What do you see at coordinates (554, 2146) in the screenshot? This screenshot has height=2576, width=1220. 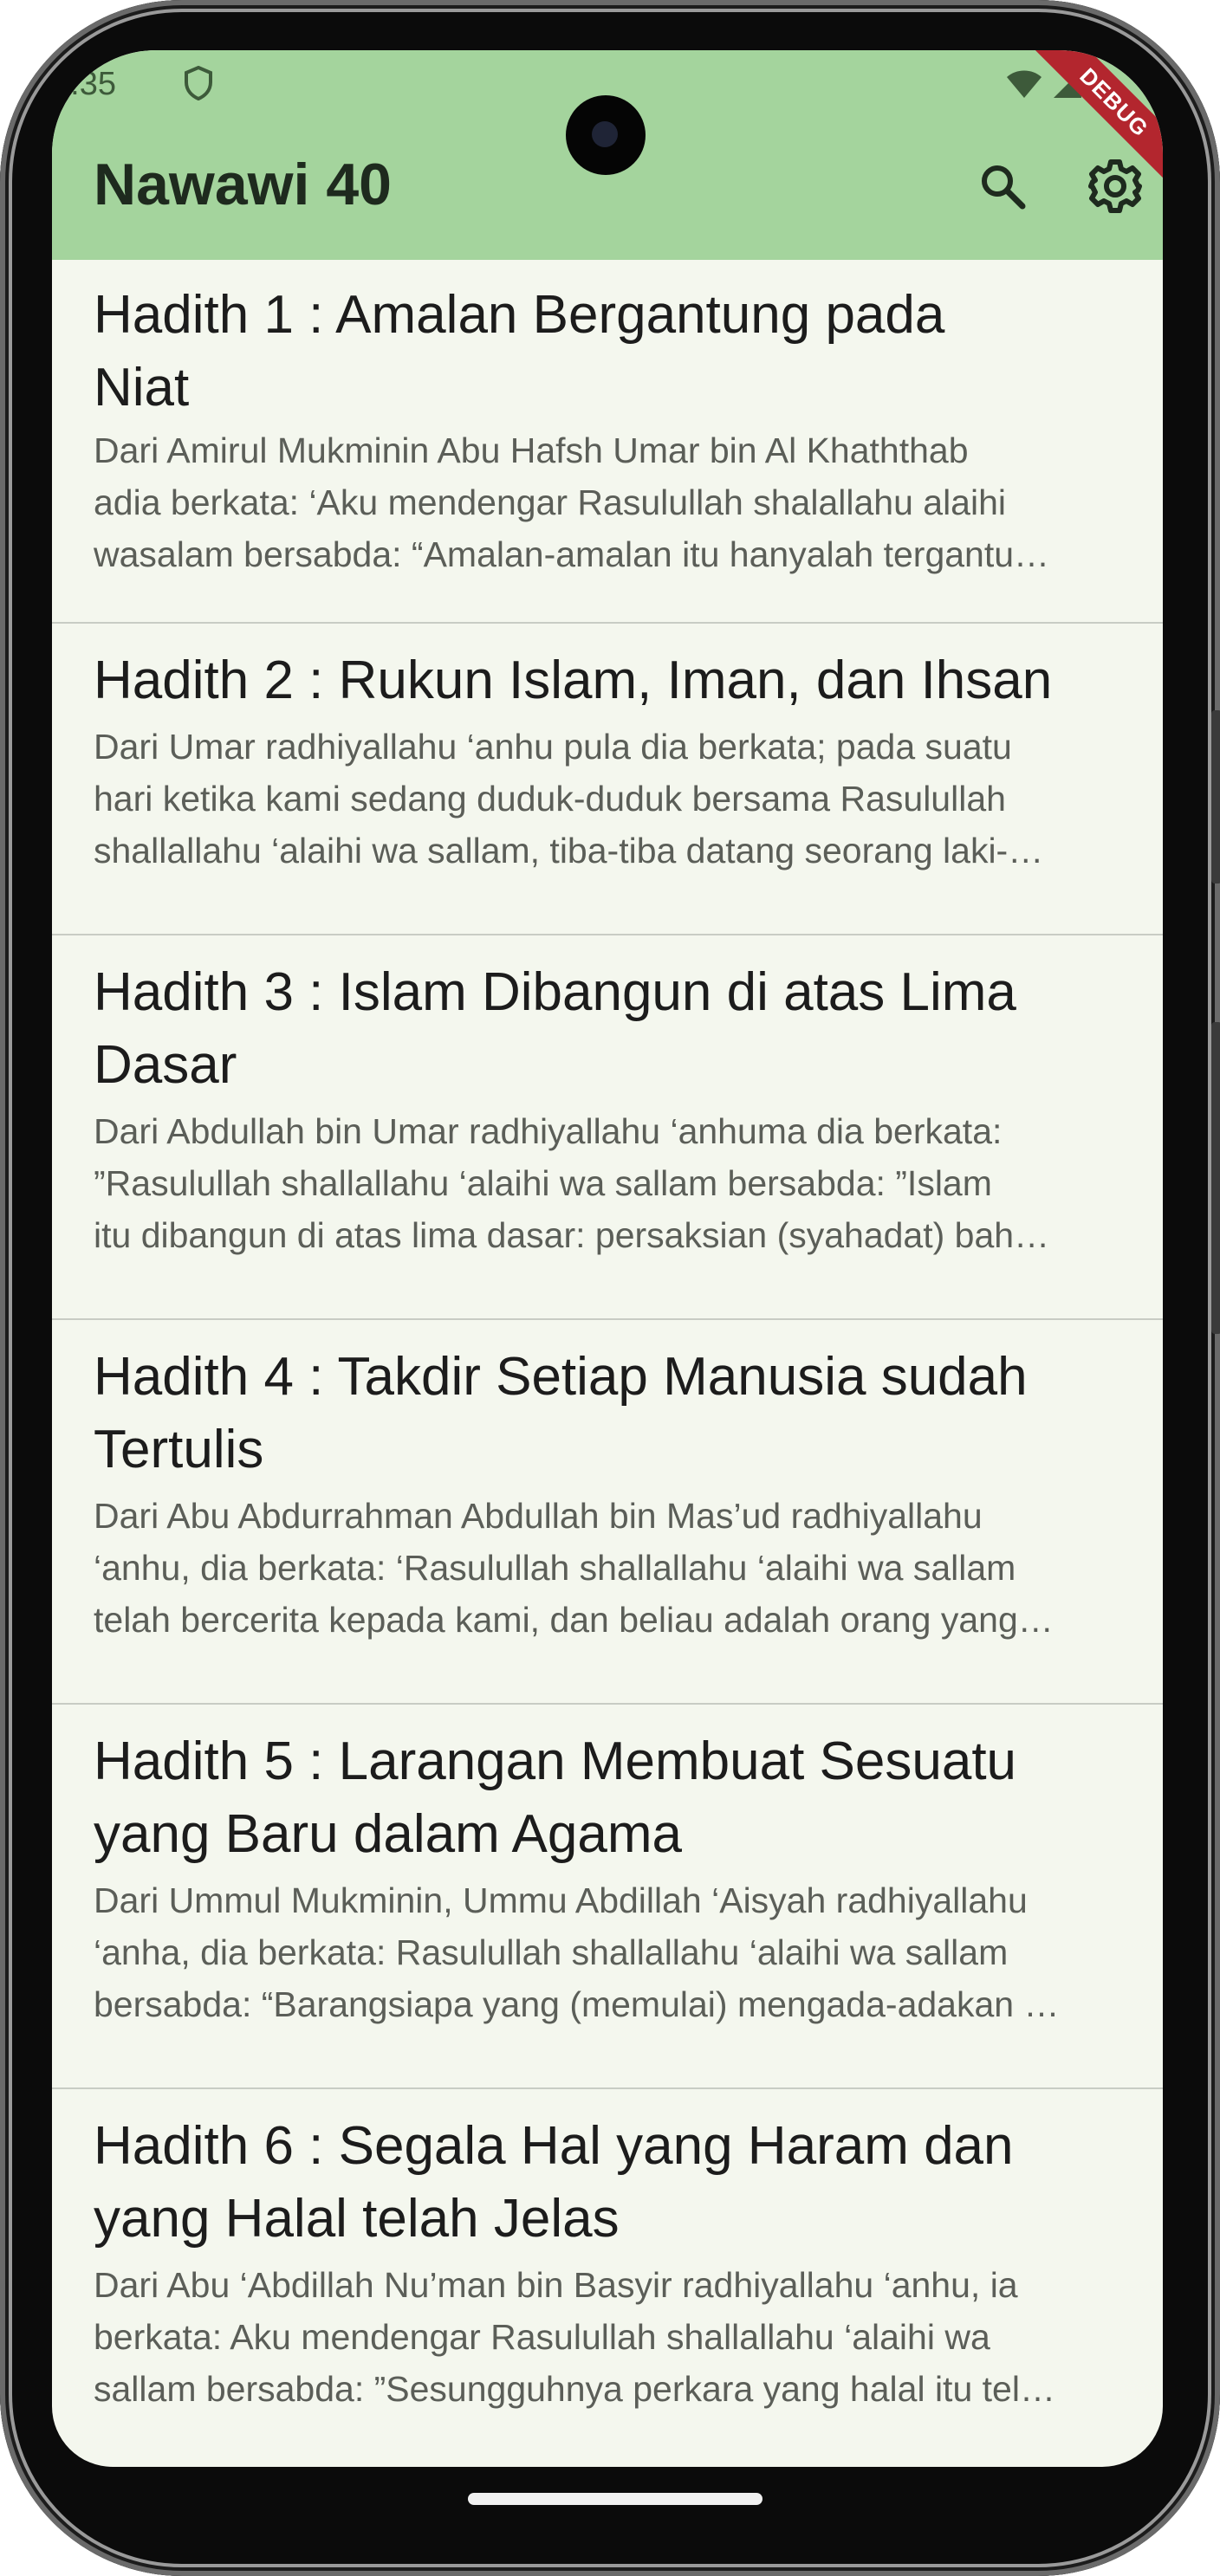 I see `hadith-title-line: Hadith 6 : Segala Hal yang Haram dan` at bounding box center [554, 2146].